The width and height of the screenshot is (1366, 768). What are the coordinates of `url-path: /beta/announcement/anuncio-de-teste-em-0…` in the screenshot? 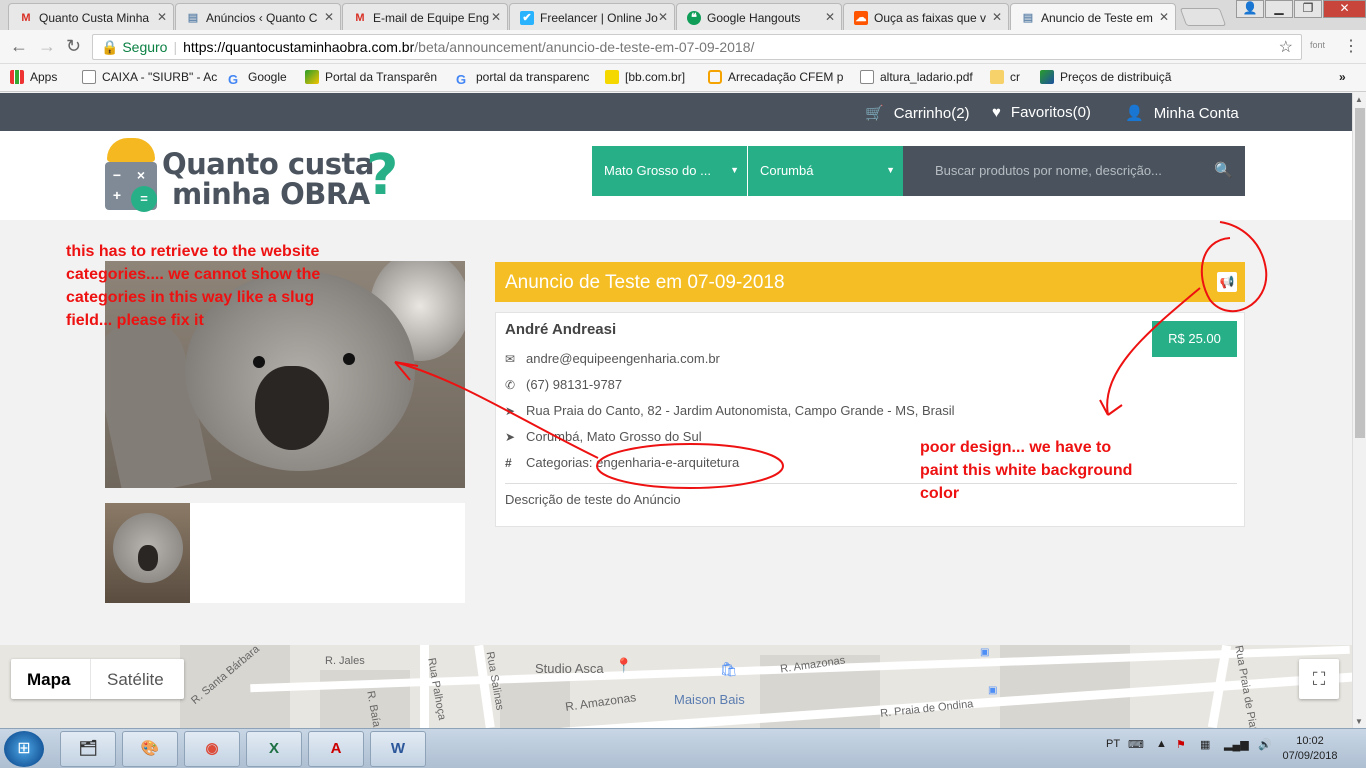 It's located at (584, 47).